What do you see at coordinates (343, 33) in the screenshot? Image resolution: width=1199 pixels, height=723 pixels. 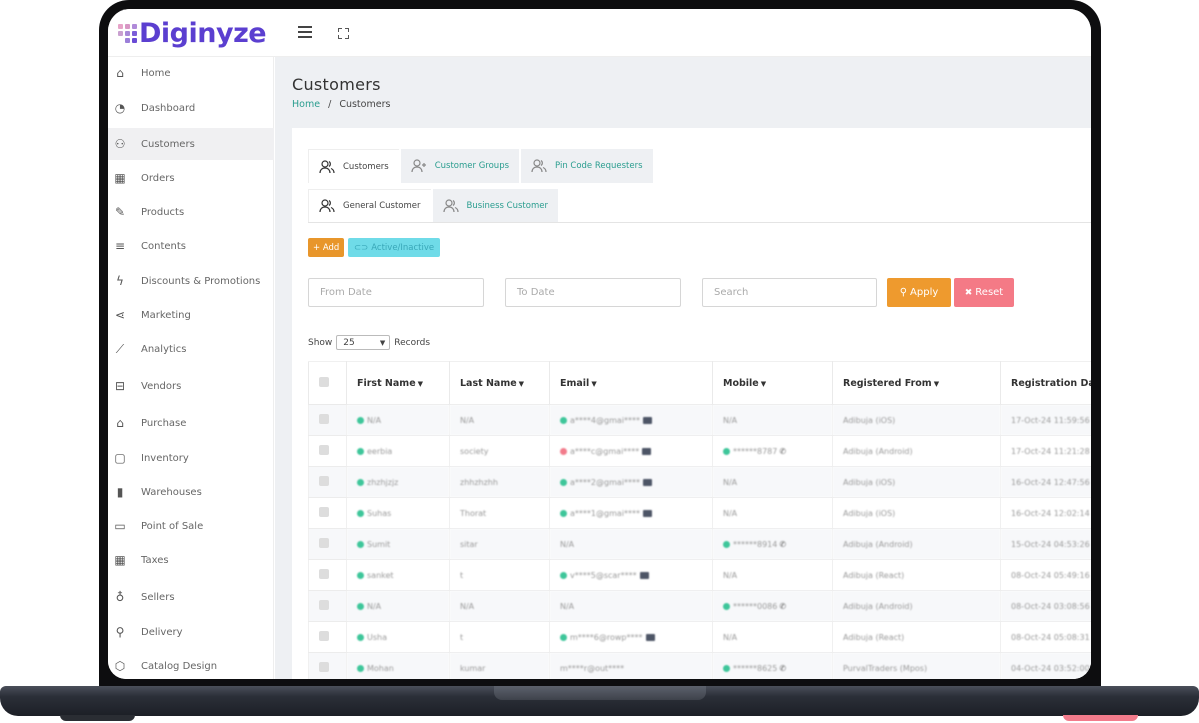 I see `expand-icon` at bounding box center [343, 33].